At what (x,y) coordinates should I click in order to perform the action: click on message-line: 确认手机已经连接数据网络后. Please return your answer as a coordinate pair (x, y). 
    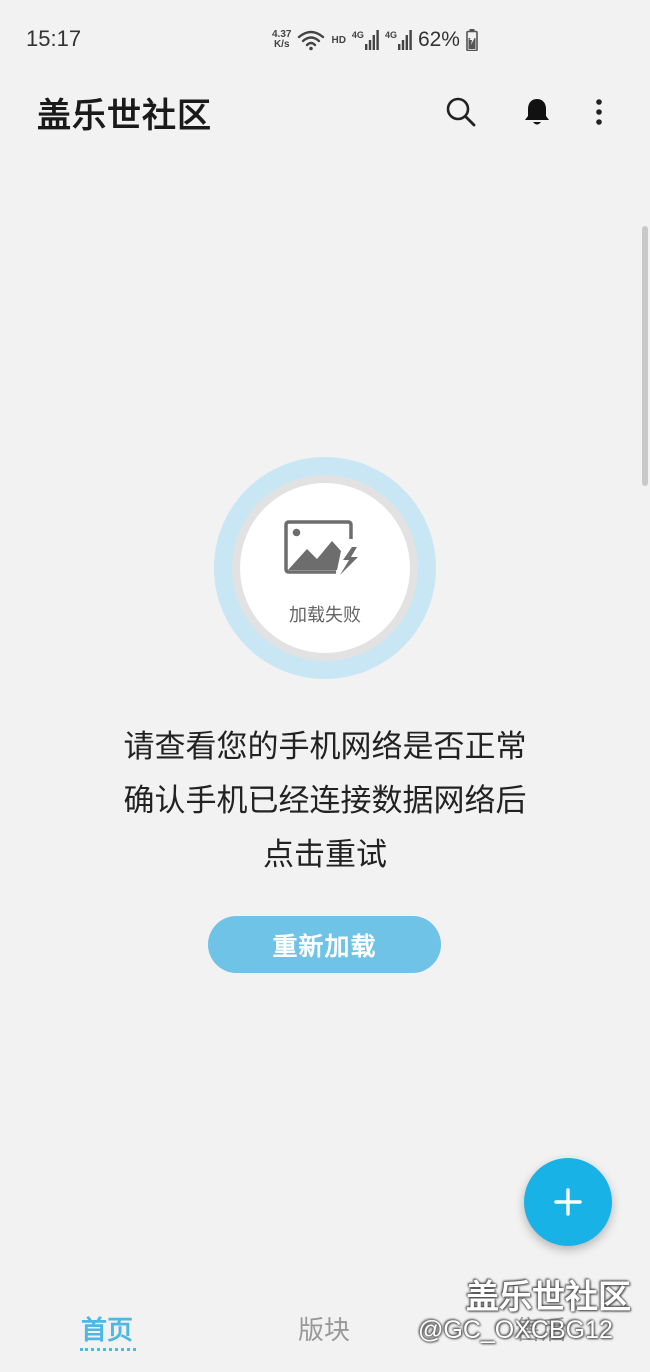
    Looking at the image, I should click on (325, 801).